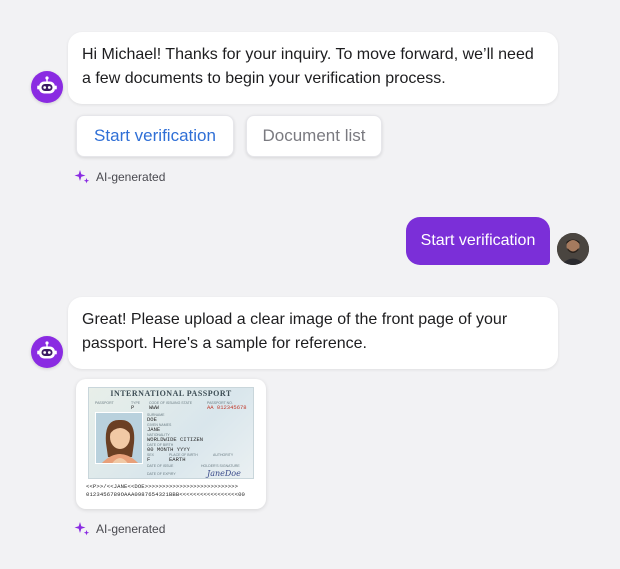 The height and width of the screenshot is (569, 620). I want to click on date-of-expiry-label: DATE OF EXPIRY, so click(161, 474).